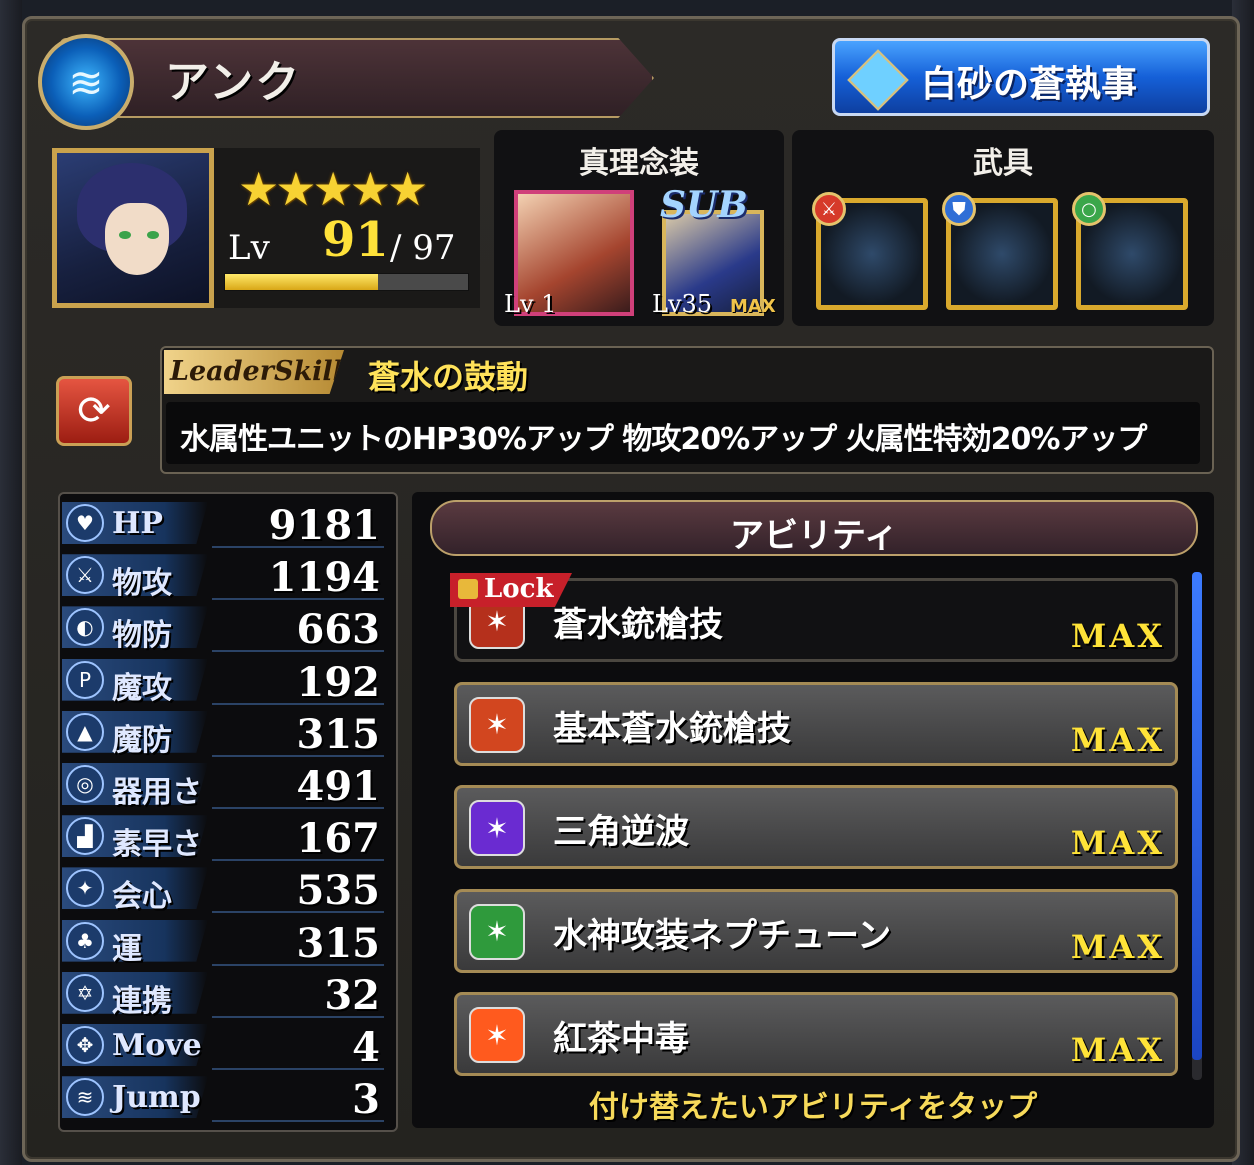 The width and height of the screenshot is (1254, 1165). I want to click on leader-skill-tag: LeaderSkill, so click(254, 372).